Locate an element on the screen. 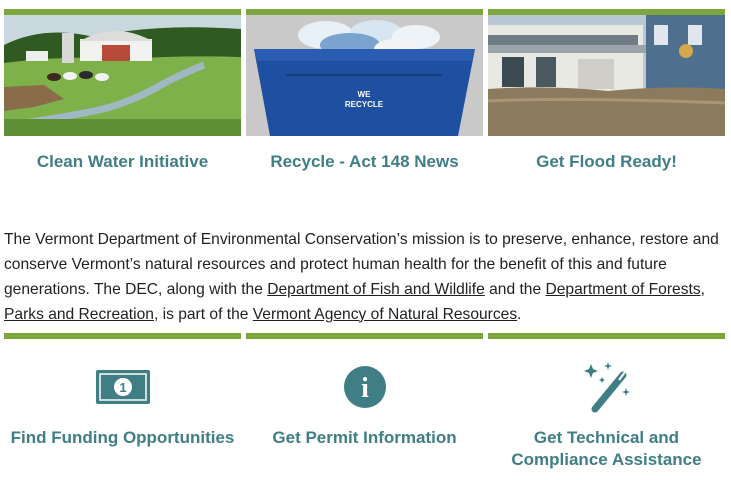  link-fish-wildlife: Department of Fish and Wildlife is located at coordinates (376, 289).